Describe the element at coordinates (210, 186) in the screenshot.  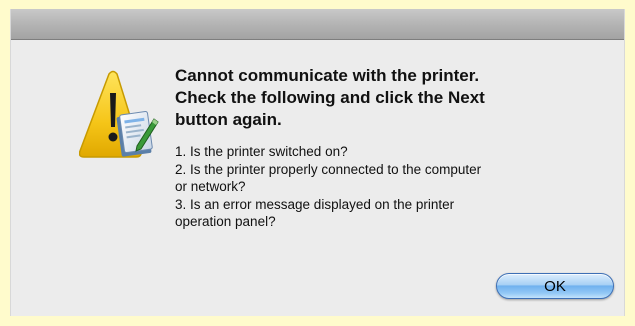
I see `detail-line: or network?` at that location.